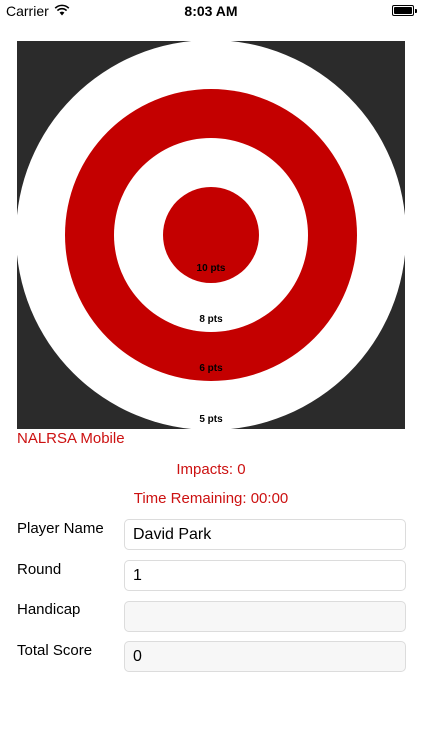  I want to click on ring-label-5: 5 pts, so click(211, 419).